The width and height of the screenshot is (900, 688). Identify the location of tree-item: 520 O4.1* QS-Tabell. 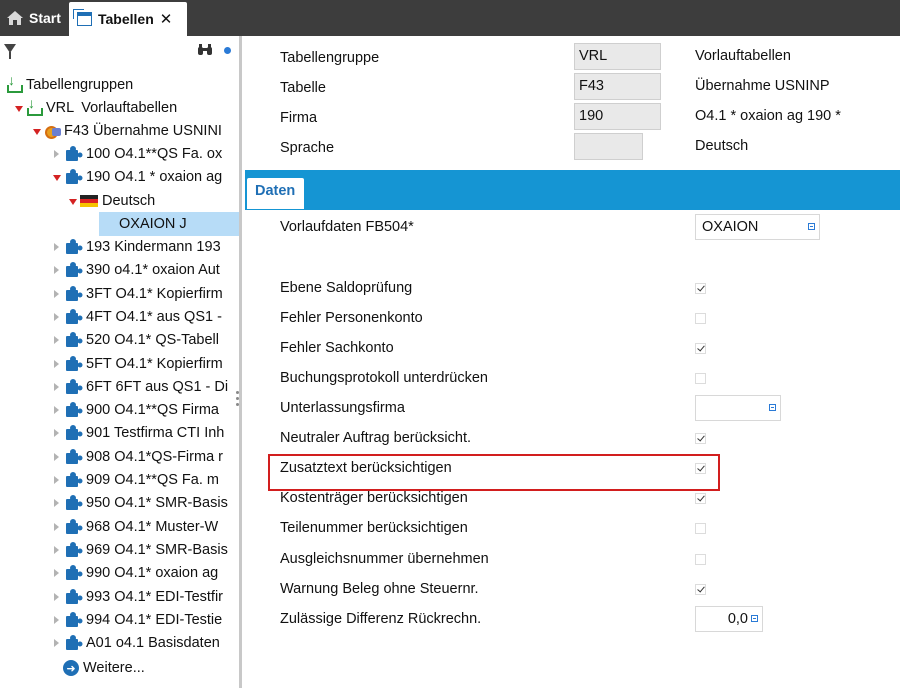
(135, 340).